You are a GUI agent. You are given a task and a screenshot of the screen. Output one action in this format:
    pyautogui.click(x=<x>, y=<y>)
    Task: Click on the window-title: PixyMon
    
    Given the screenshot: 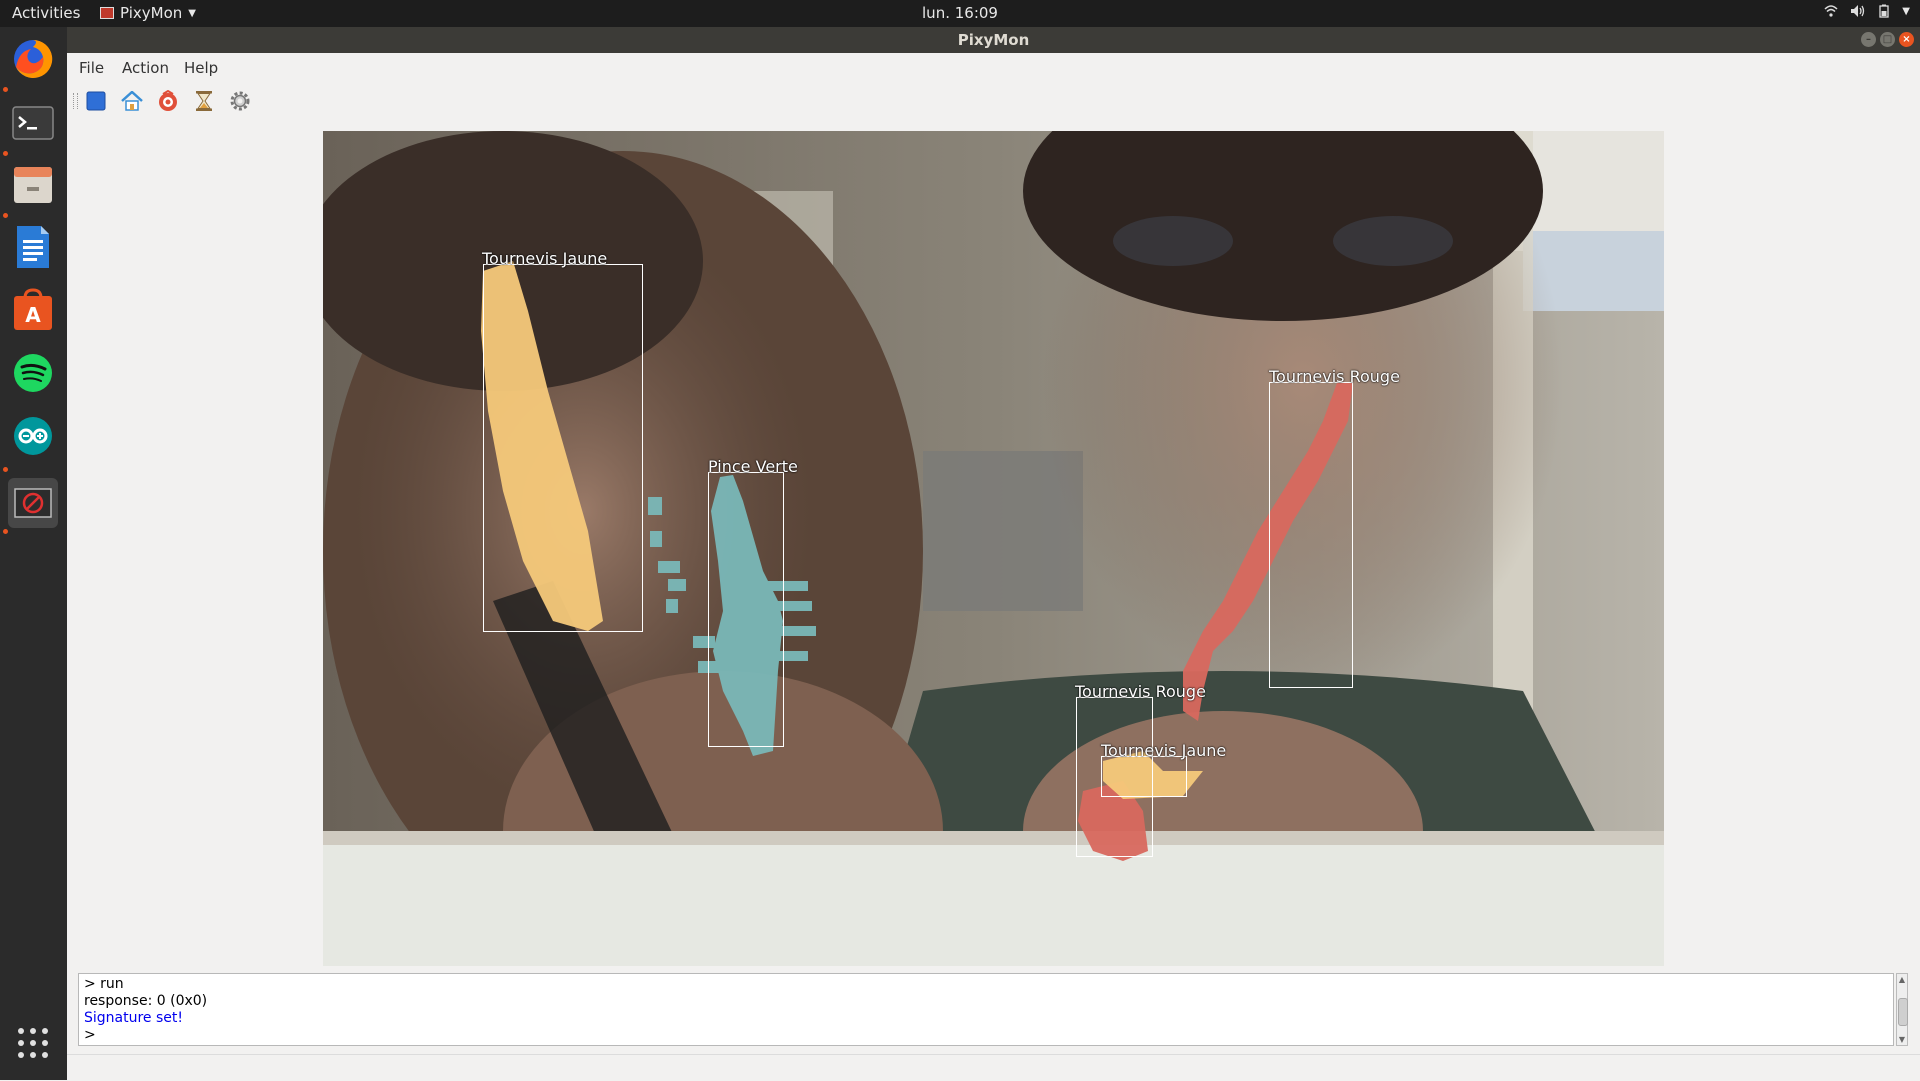 What is the action you would take?
    pyautogui.click(x=993, y=40)
    